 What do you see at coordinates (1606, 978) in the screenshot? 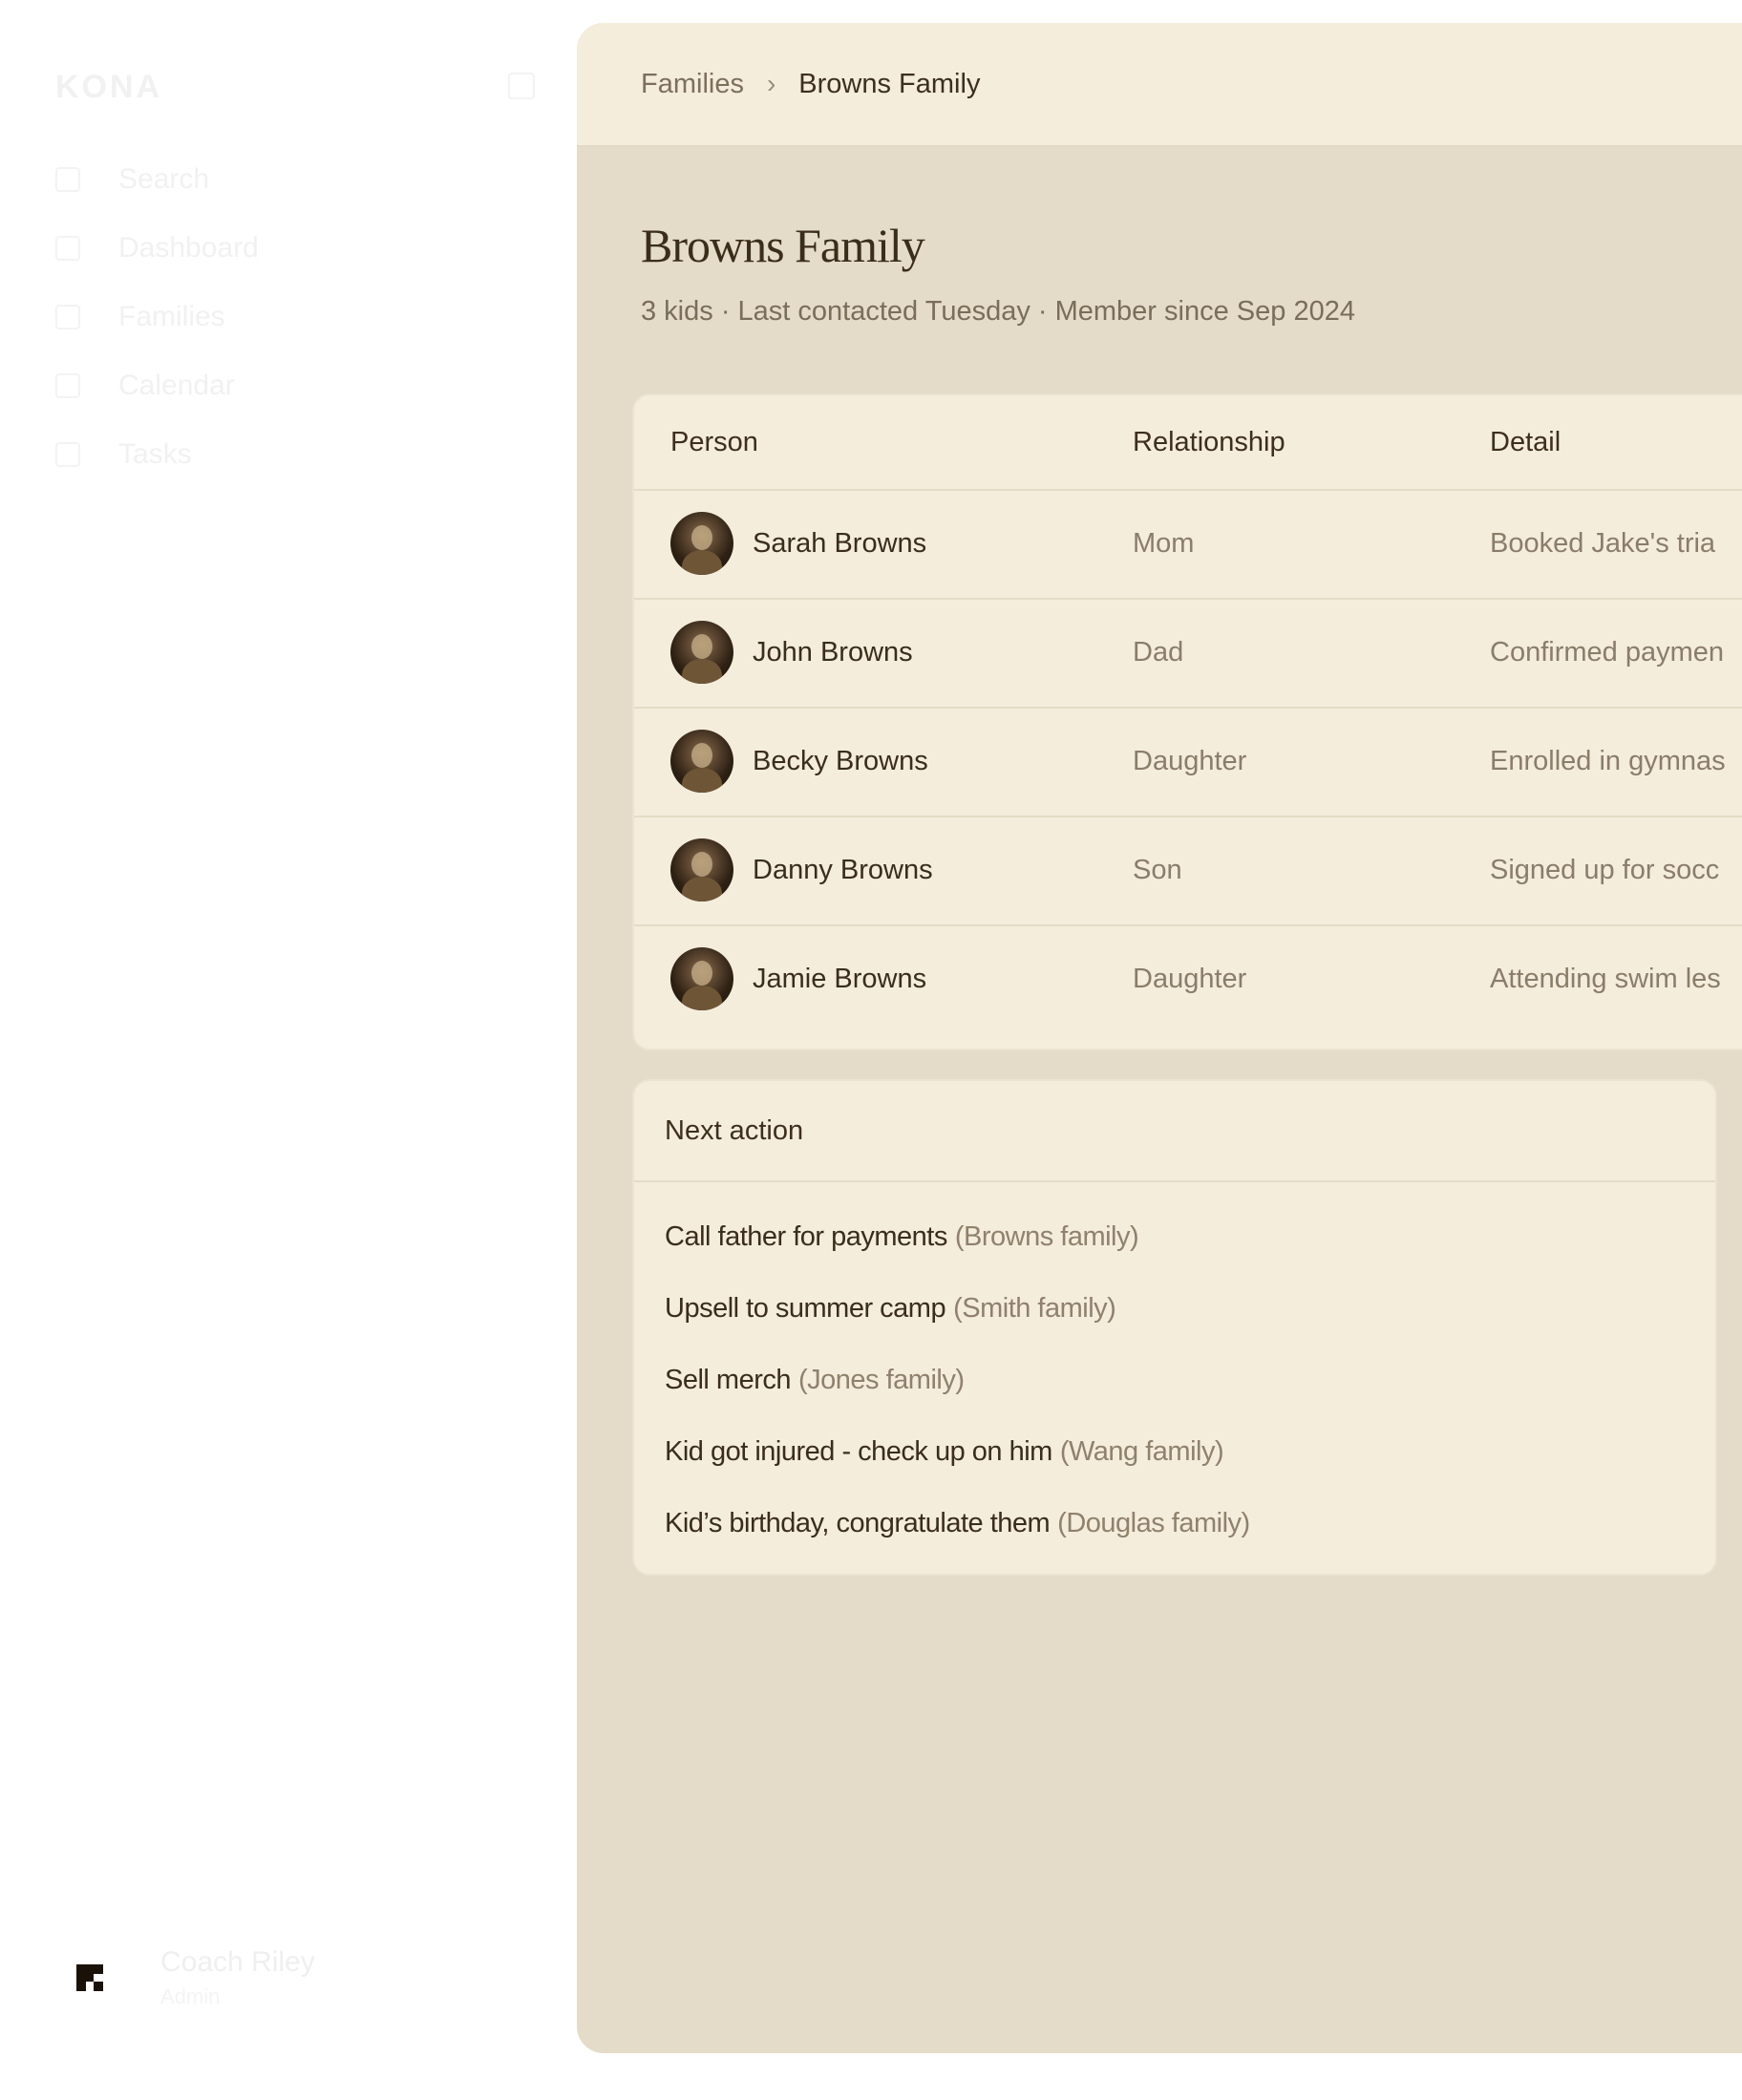
I see `detail-cell: Attending swim les` at bounding box center [1606, 978].